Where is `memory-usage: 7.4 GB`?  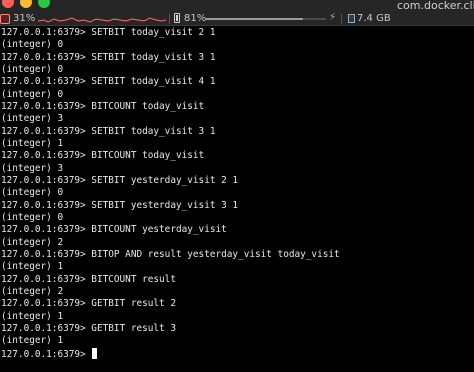 memory-usage: 7.4 GB is located at coordinates (374, 18).